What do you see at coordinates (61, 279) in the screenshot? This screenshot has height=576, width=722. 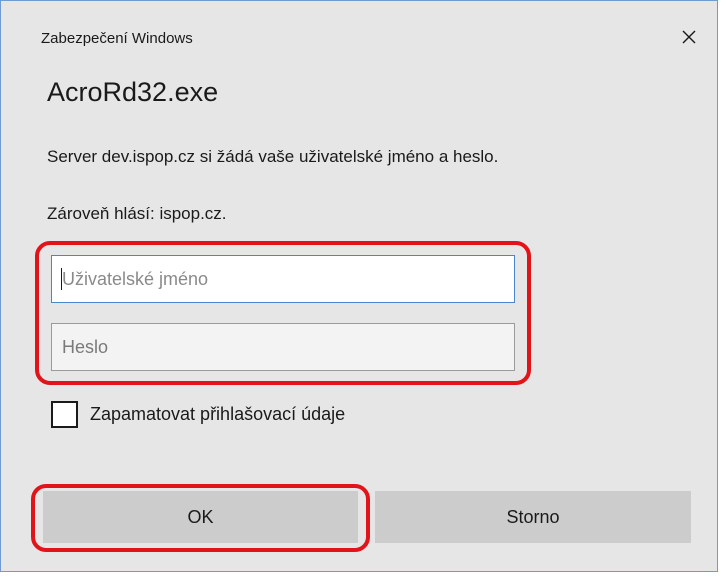 I see `text-caret` at bounding box center [61, 279].